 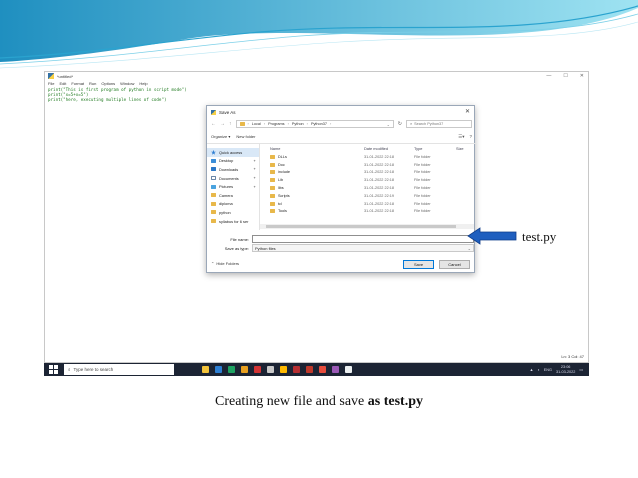 What do you see at coordinates (361, 226) in the screenshot?
I see `scrollbar-thumb` at bounding box center [361, 226].